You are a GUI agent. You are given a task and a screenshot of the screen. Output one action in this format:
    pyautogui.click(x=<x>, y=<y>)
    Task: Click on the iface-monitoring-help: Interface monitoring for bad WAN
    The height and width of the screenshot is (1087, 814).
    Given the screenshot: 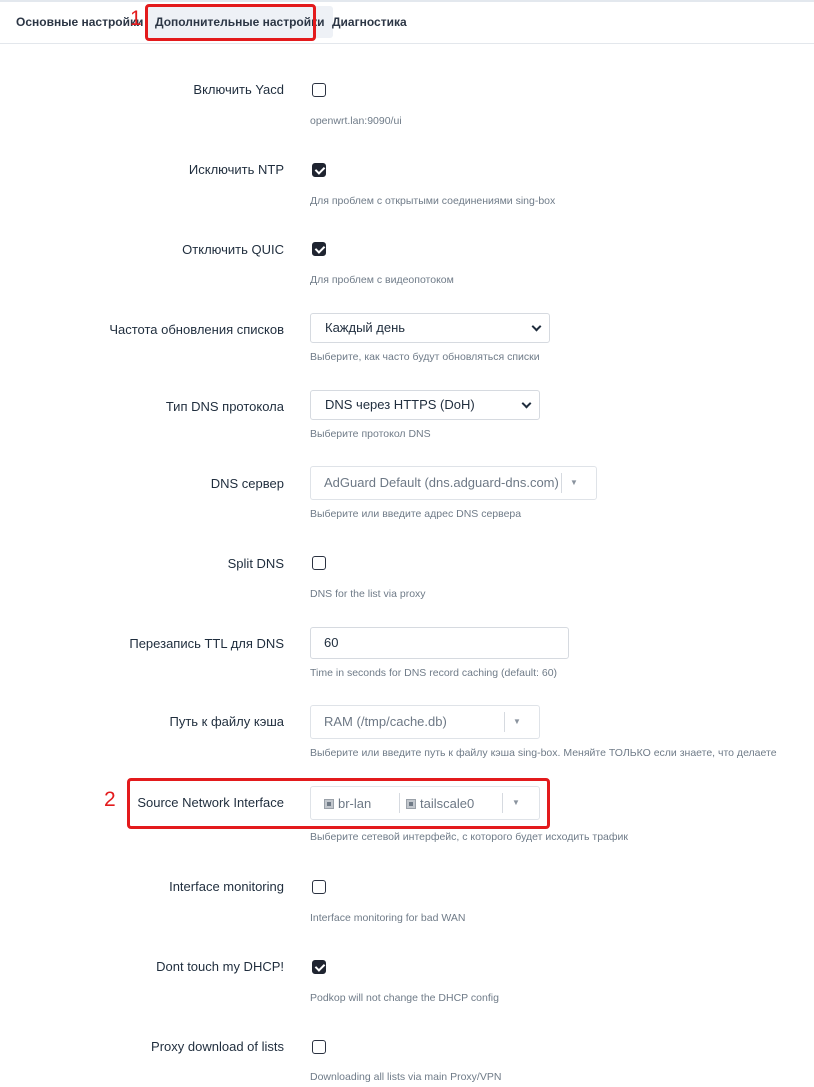 What is the action you would take?
    pyautogui.click(x=388, y=918)
    